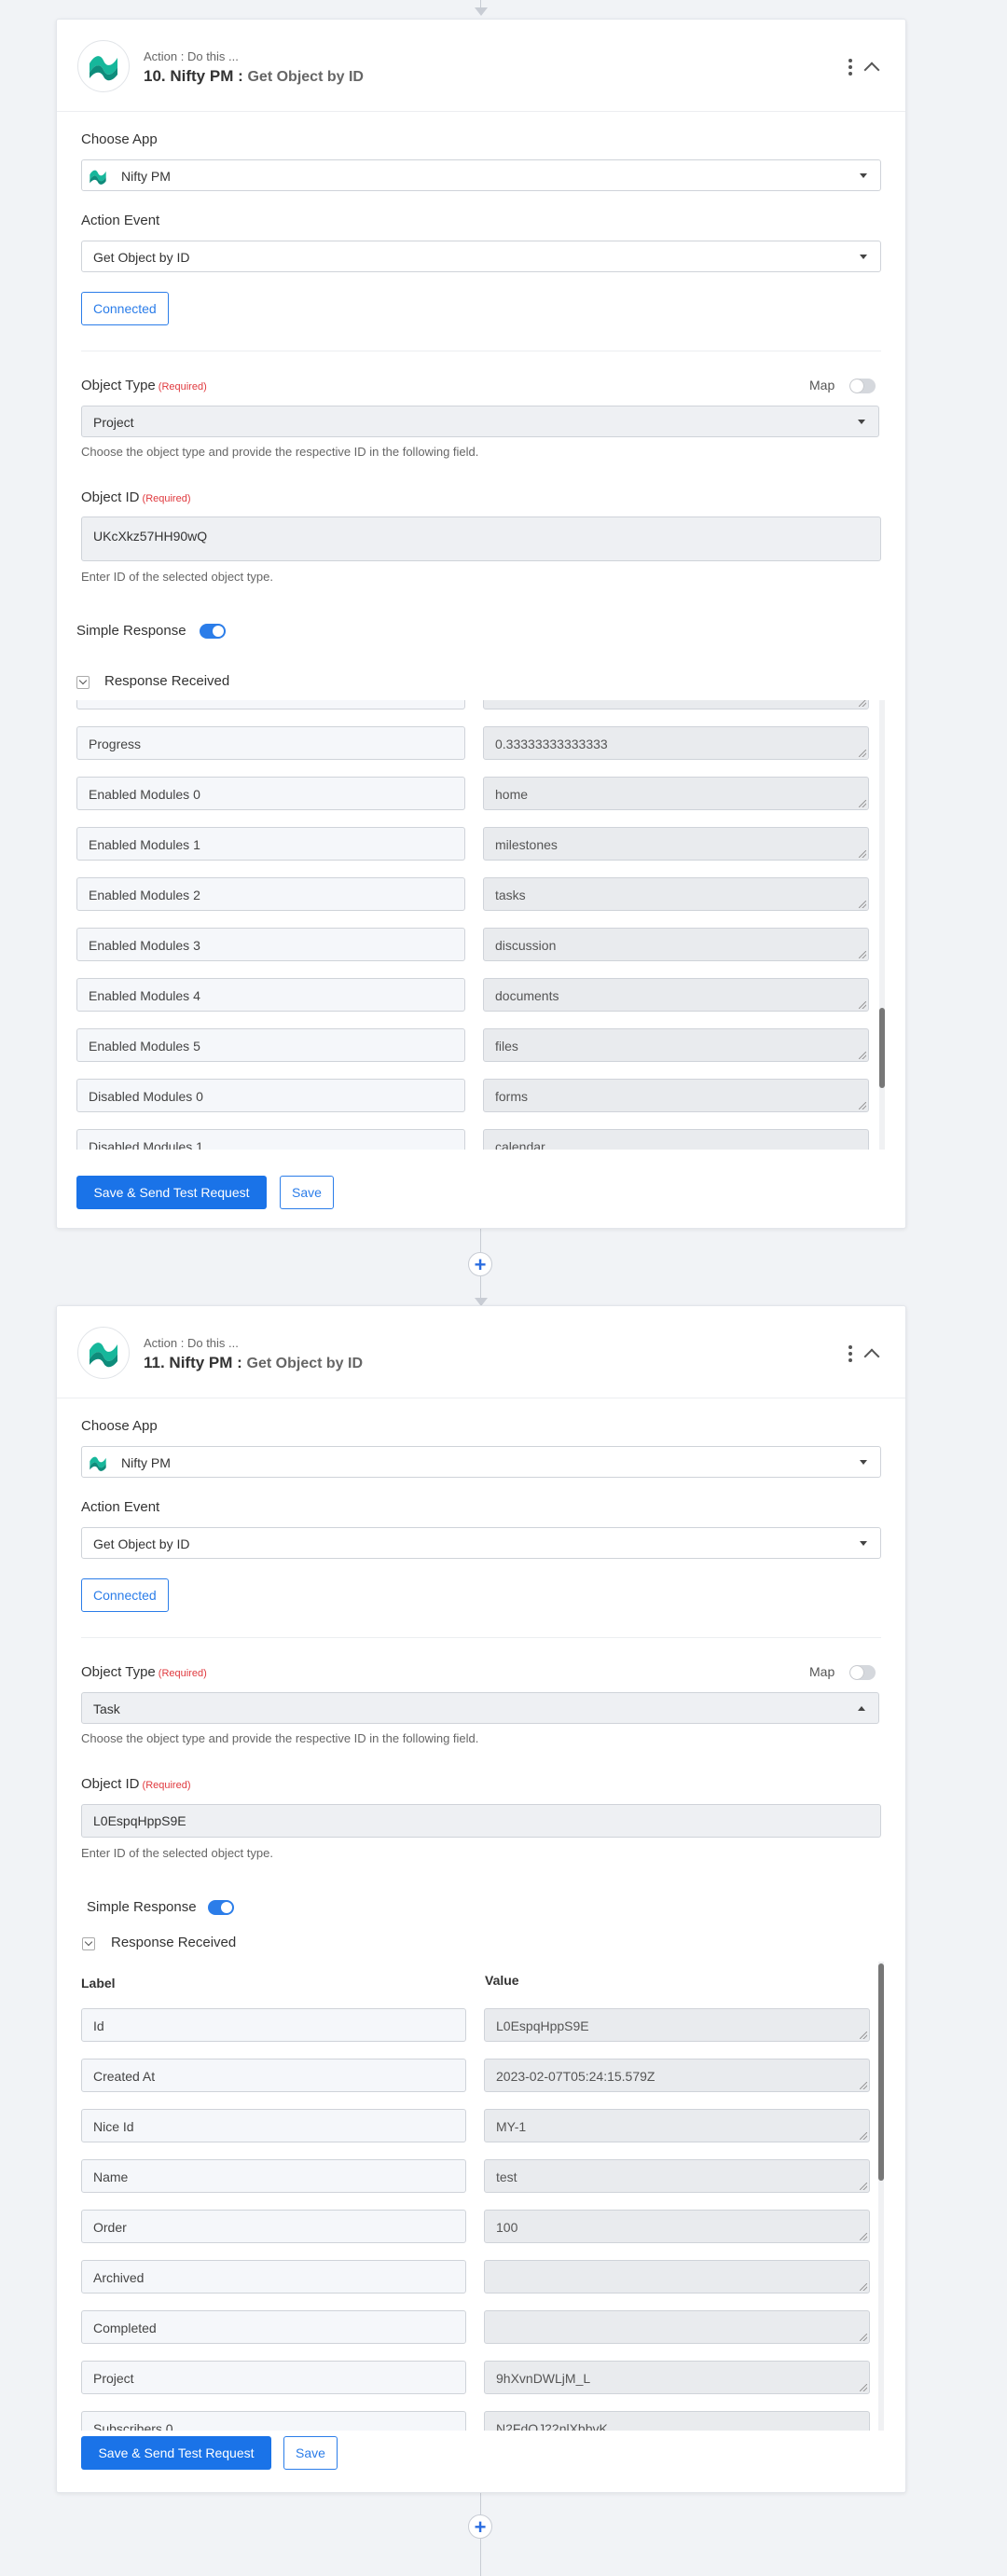  Describe the element at coordinates (677, 2377) in the screenshot. I see `row-value: 9hXvnDWLjM_L` at that location.